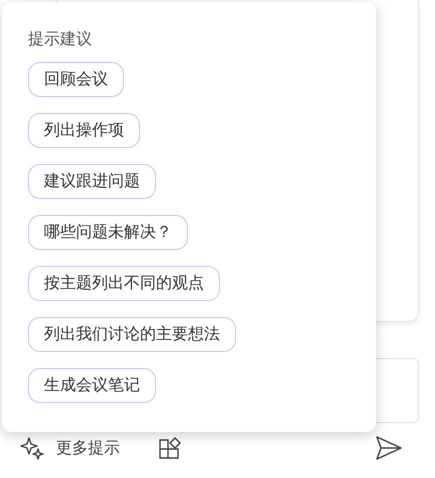  Describe the element at coordinates (170, 448) in the screenshot. I see `apps-icon` at that location.